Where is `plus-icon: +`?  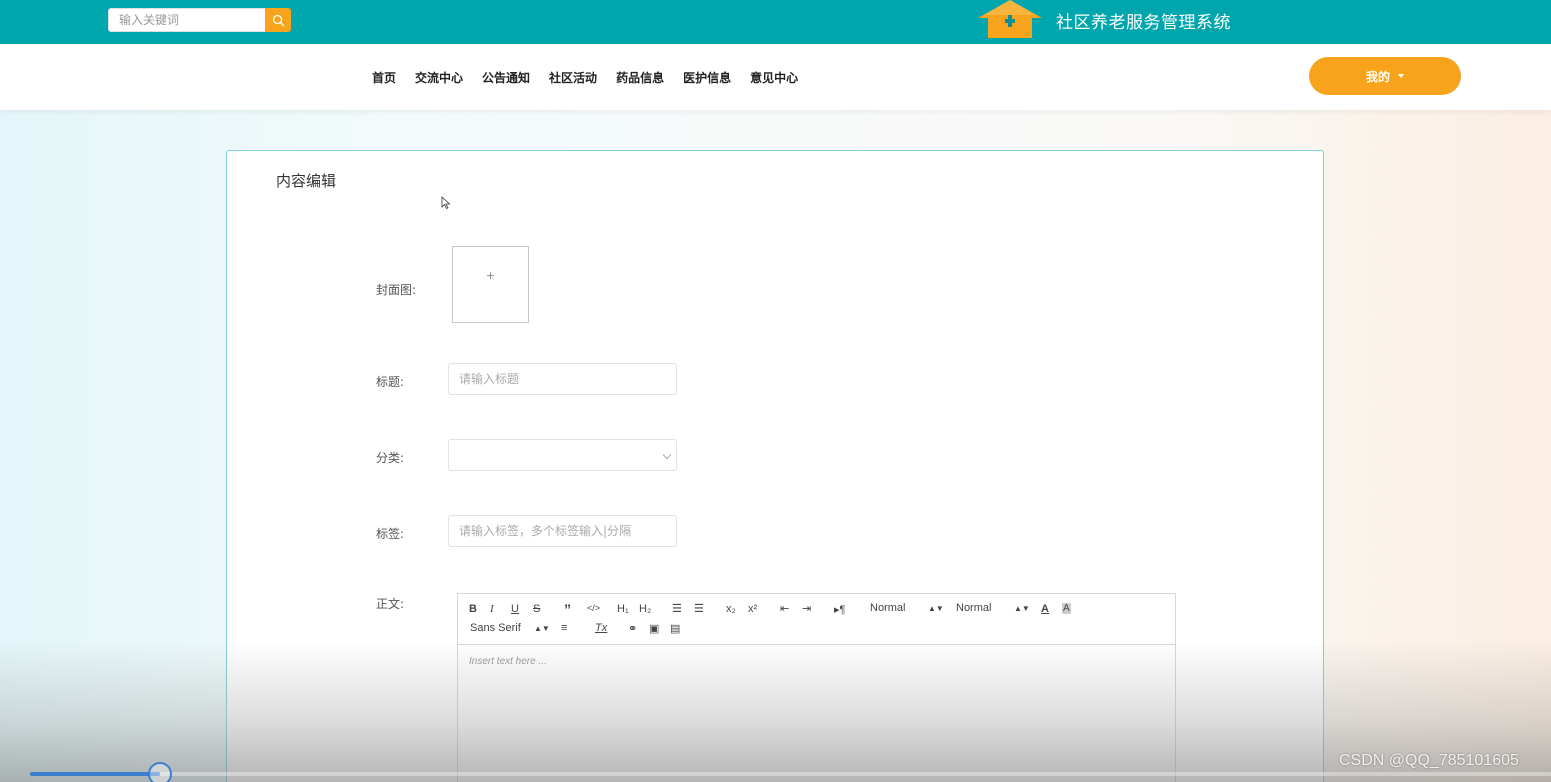 plus-icon: + is located at coordinates (490, 275).